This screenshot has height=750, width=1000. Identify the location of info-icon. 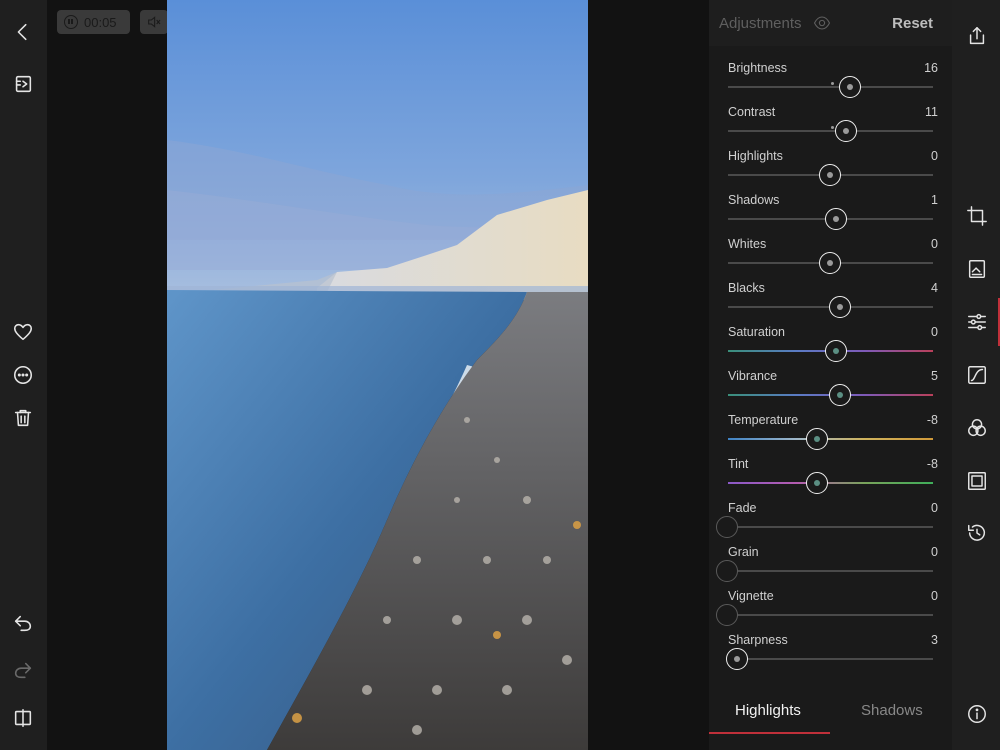
(977, 714).